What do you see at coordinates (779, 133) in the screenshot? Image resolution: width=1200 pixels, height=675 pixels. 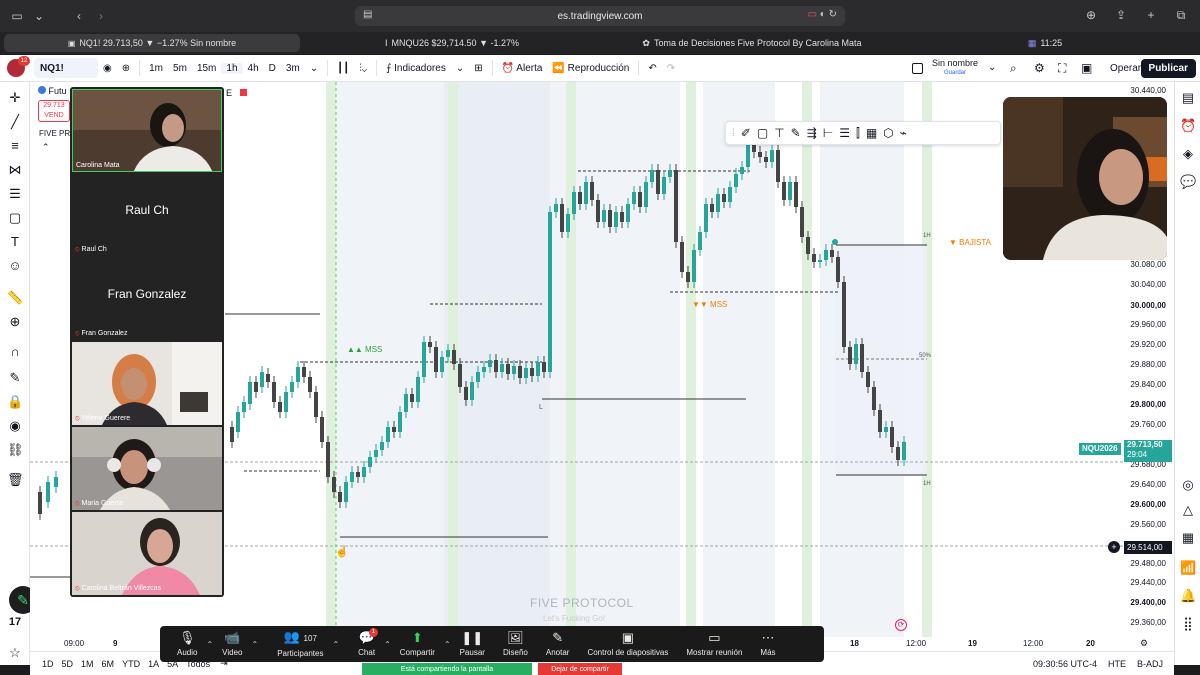 I see `position-icon: ⊤` at bounding box center [779, 133].